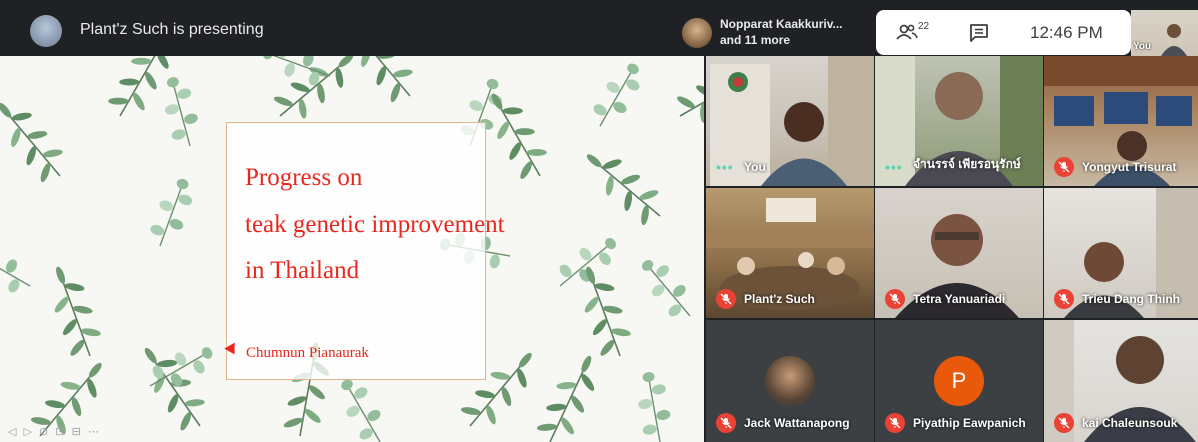  What do you see at coordinates (307, 353) in the screenshot?
I see `slide-author: Chumnun Pianaurak` at bounding box center [307, 353].